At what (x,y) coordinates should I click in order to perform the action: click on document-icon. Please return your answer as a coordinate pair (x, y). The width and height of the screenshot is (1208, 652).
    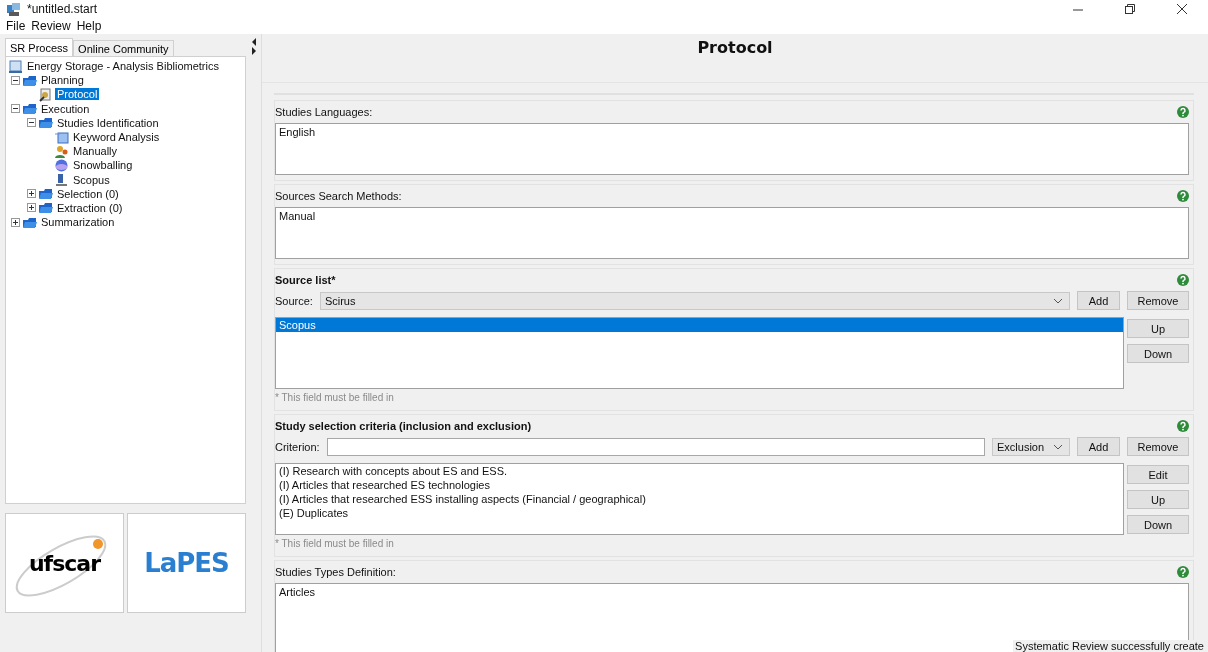
    Looking at the image, I should click on (45, 94).